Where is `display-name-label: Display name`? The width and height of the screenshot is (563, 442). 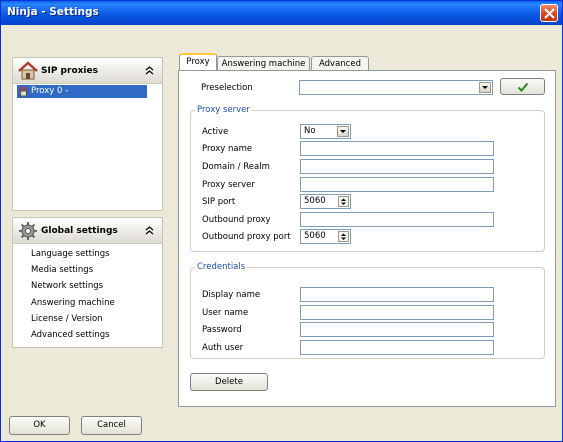 display-name-label: Display name is located at coordinates (231, 295).